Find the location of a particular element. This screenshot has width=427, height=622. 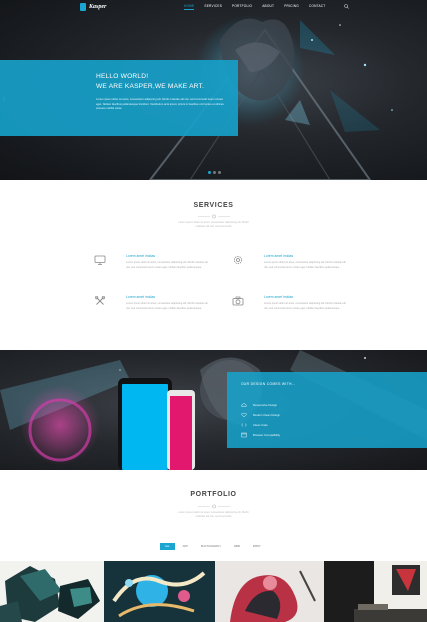

feature-label: Browser Compatibility is located at coordinates (267, 435).